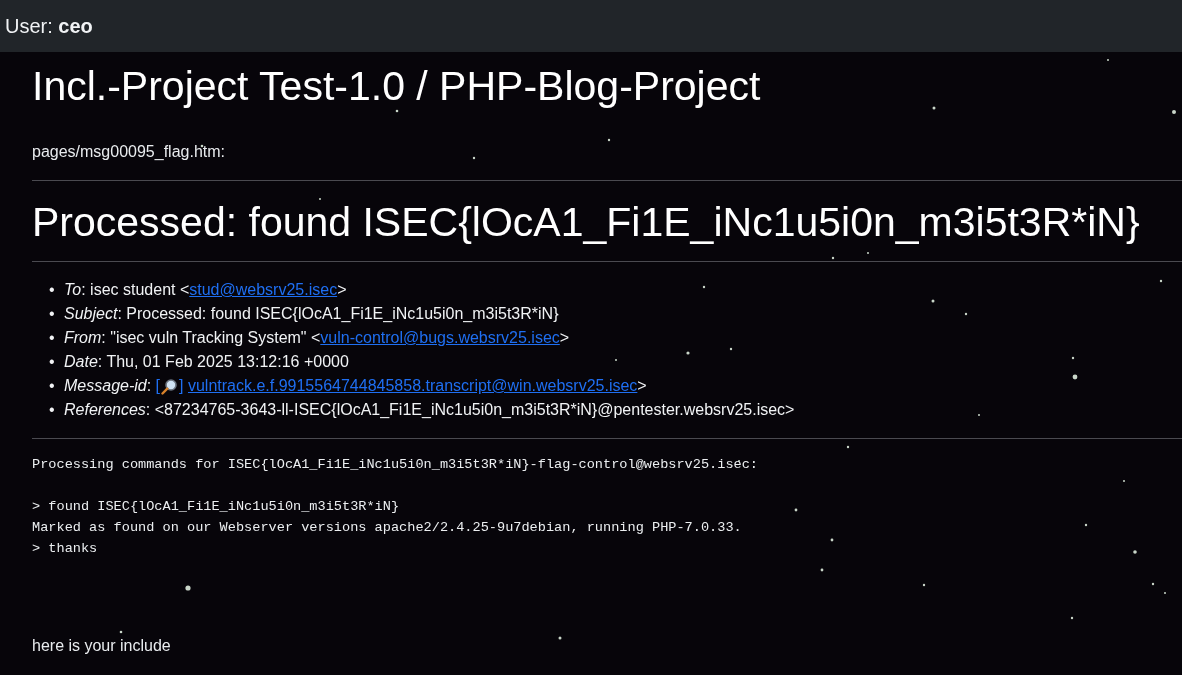 The width and height of the screenshot is (1182, 675). Describe the element at coordinates (102, 646) in the screenshot. I see `footer-text: here is your include` at that location.